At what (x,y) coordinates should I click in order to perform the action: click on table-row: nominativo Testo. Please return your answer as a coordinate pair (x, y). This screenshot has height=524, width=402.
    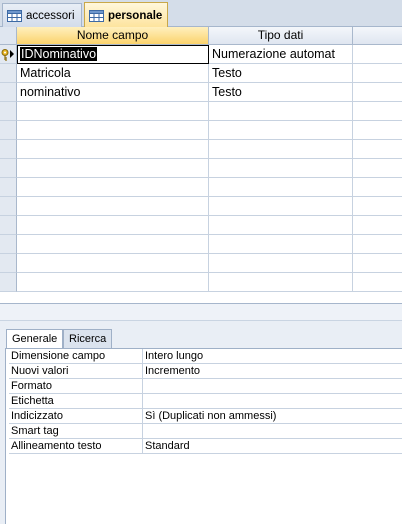
    Looking at the image, I should click on (201, 92).